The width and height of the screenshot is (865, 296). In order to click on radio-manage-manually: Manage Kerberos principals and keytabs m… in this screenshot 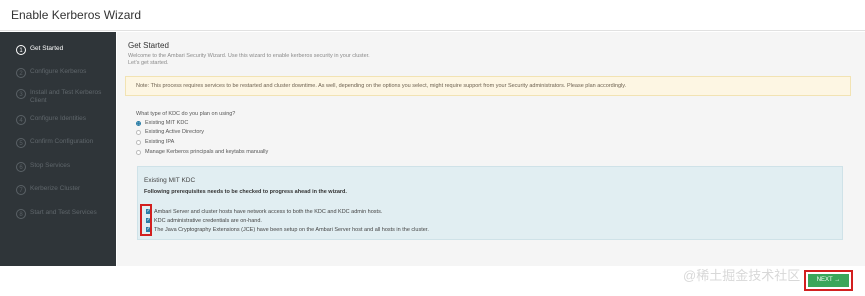, I will do `click(202, 152)`.